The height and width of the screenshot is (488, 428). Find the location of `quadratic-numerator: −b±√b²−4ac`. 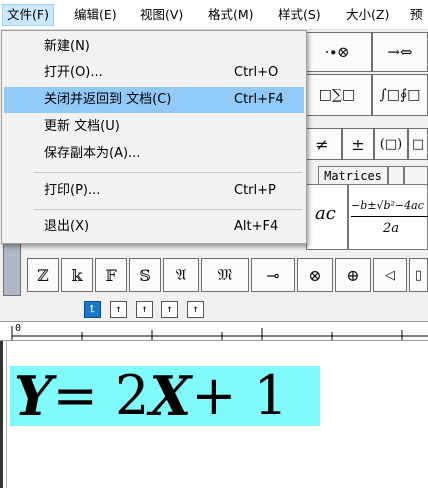

quadratic-numerator: −b±√b²−4ac is located at coordinates (387, 205).